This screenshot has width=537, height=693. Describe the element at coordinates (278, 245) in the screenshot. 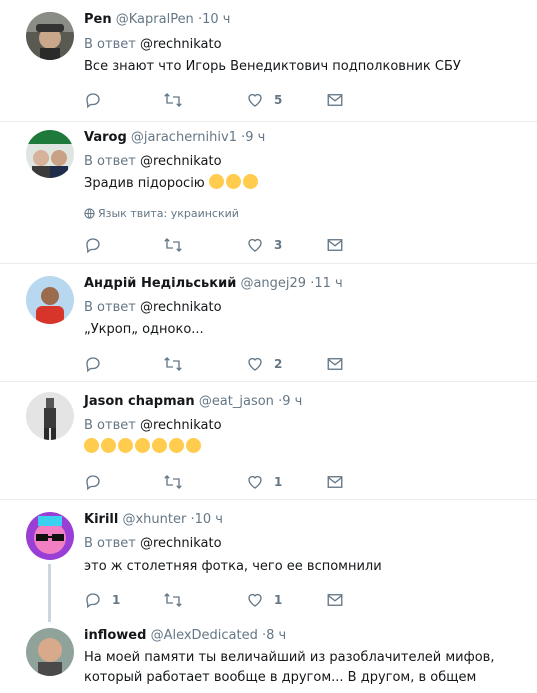

I see `like-count: 3` at that location.